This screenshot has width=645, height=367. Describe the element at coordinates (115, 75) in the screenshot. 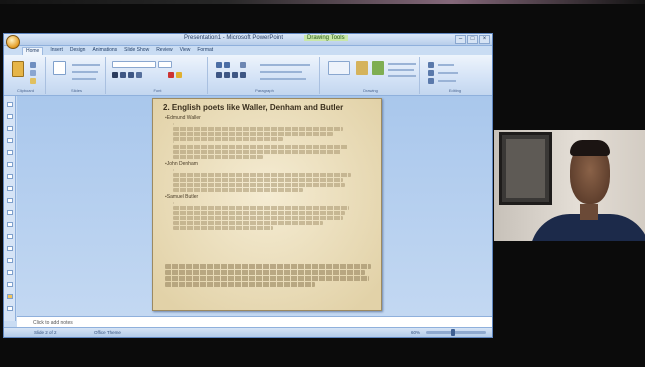

I see `bold-icon` at that location.